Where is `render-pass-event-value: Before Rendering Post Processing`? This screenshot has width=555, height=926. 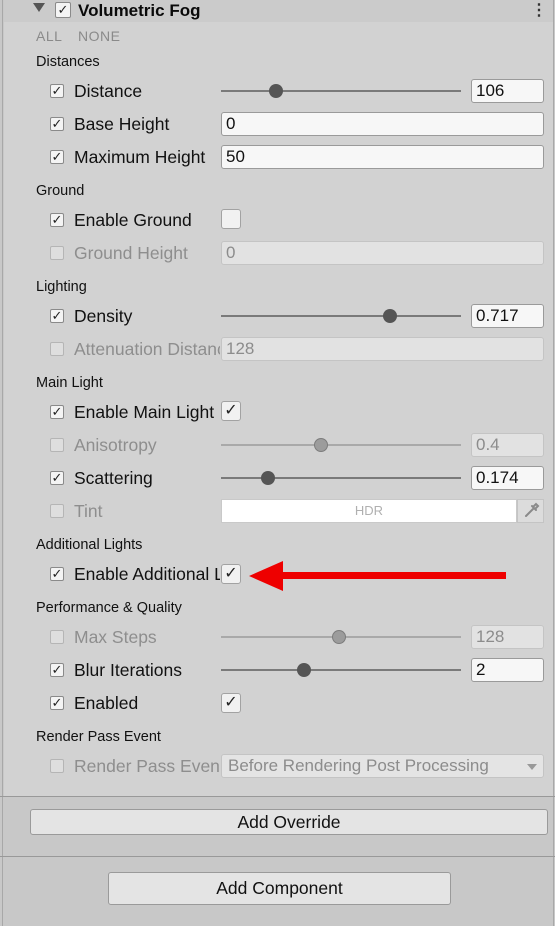 render-pass-event-value: Before Rendering Post Processing is located at coordinates (358, 765).